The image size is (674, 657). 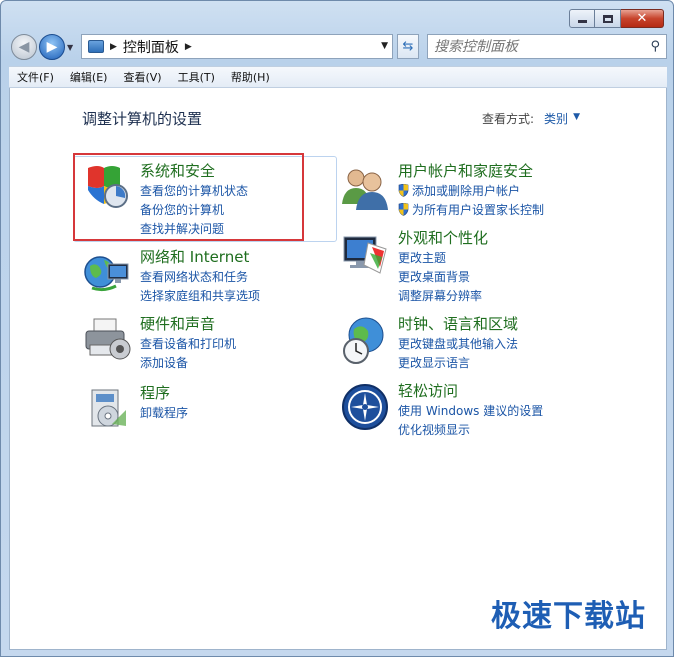 I want to click on watermark: 极速下载站, so click(x=568, y=616).